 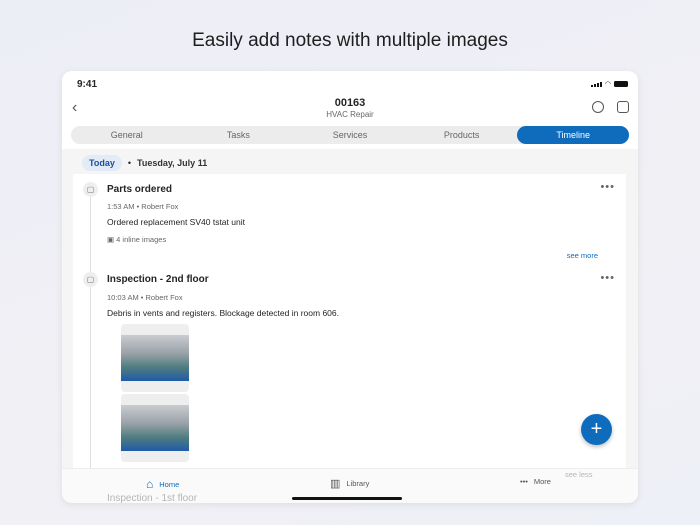 What do you see at coordinates (350, 103) in the screenshot?
I see `page-title: 00163` at bounding box center [350, 103].